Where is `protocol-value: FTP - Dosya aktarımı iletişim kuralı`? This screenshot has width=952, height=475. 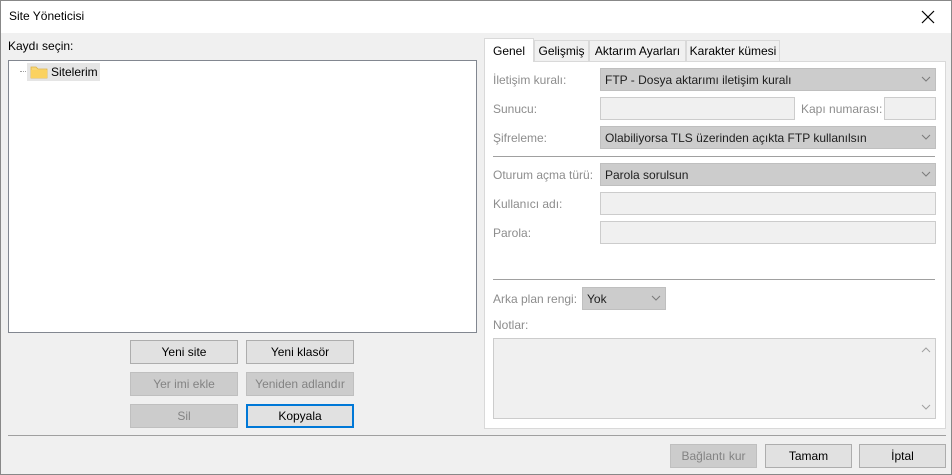
protocol-value: FTP - Dosya aktarımı iletişim kuralı is located at coordinates (698, 79).